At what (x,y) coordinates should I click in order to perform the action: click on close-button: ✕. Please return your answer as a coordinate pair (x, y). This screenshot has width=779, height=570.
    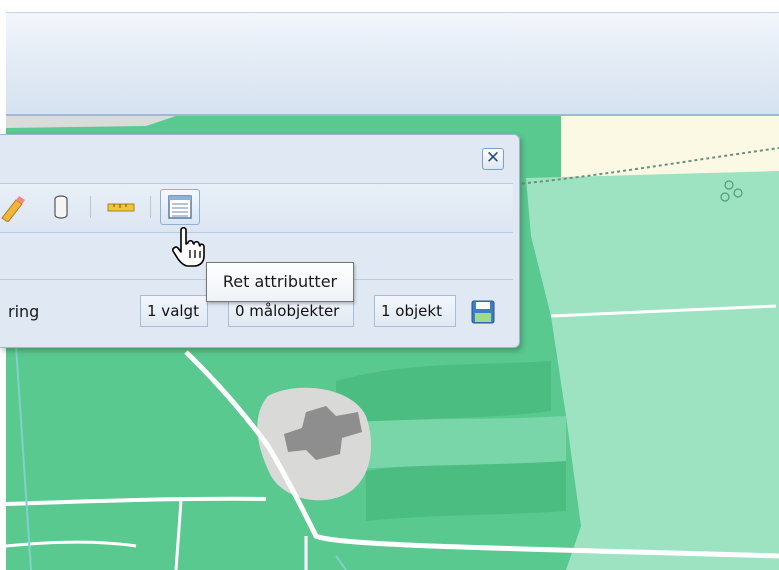
    Looking at the image, I should click on (493, 159).